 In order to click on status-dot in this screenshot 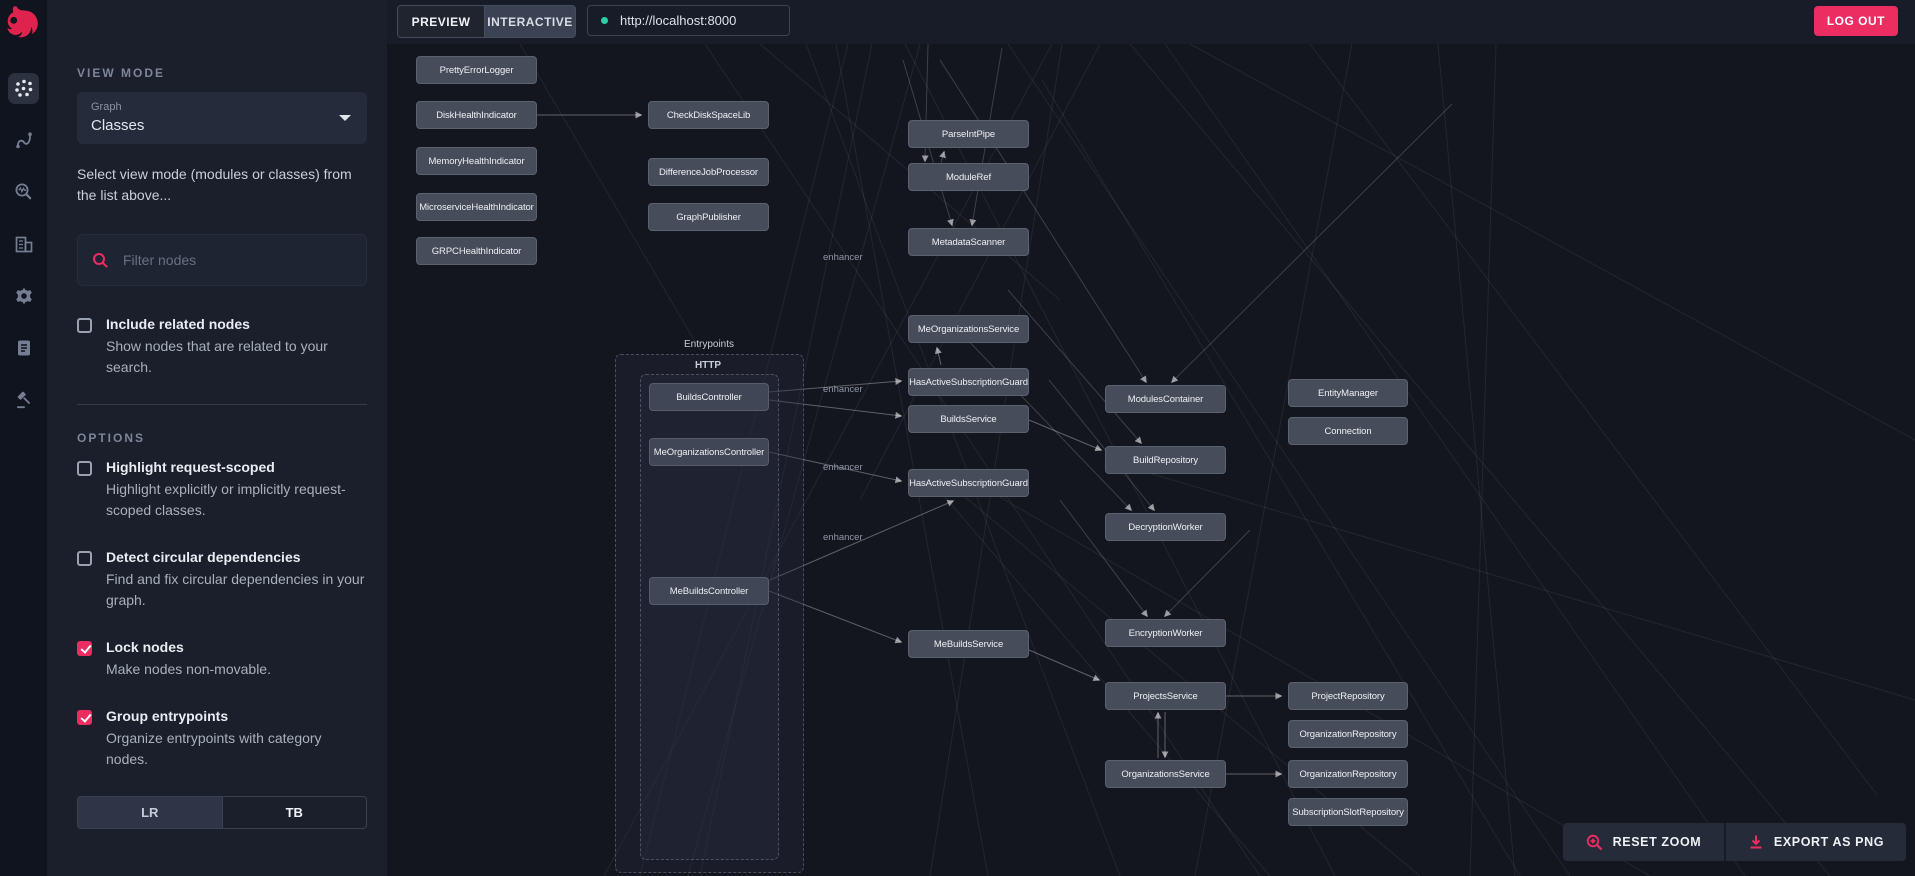, I will do `click(604, 20)`.